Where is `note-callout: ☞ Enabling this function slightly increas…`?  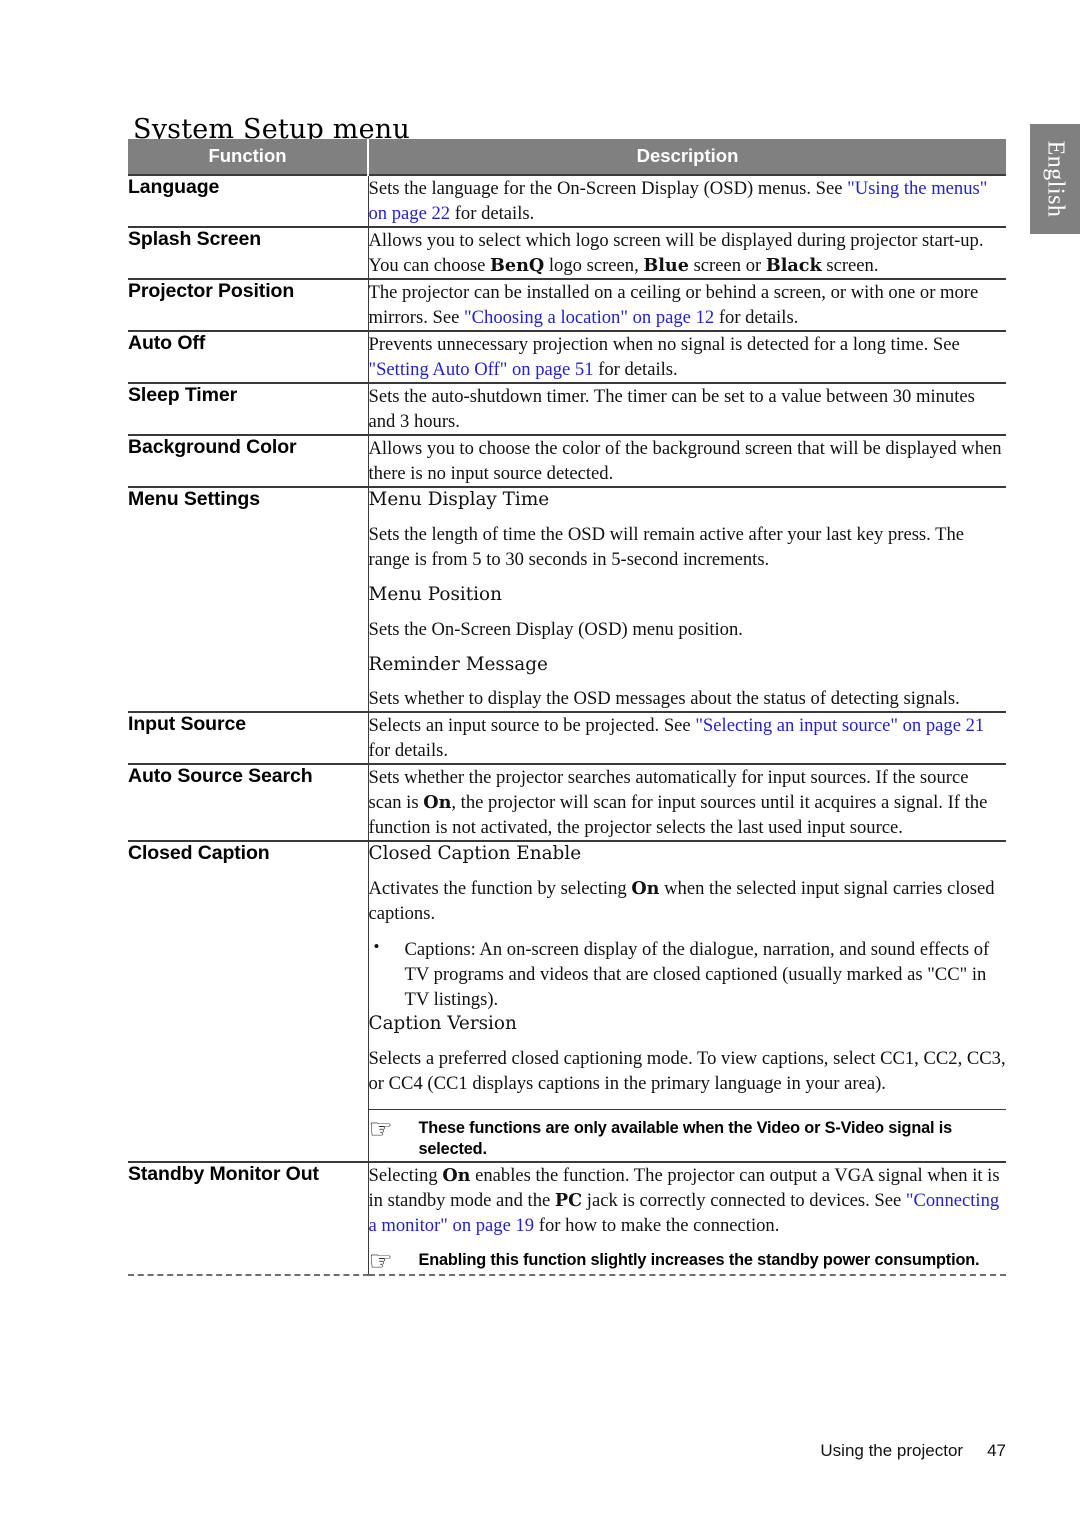 note-callout: ☞ Enabling this function slightly increas… is located at coordinates (687, 1261).